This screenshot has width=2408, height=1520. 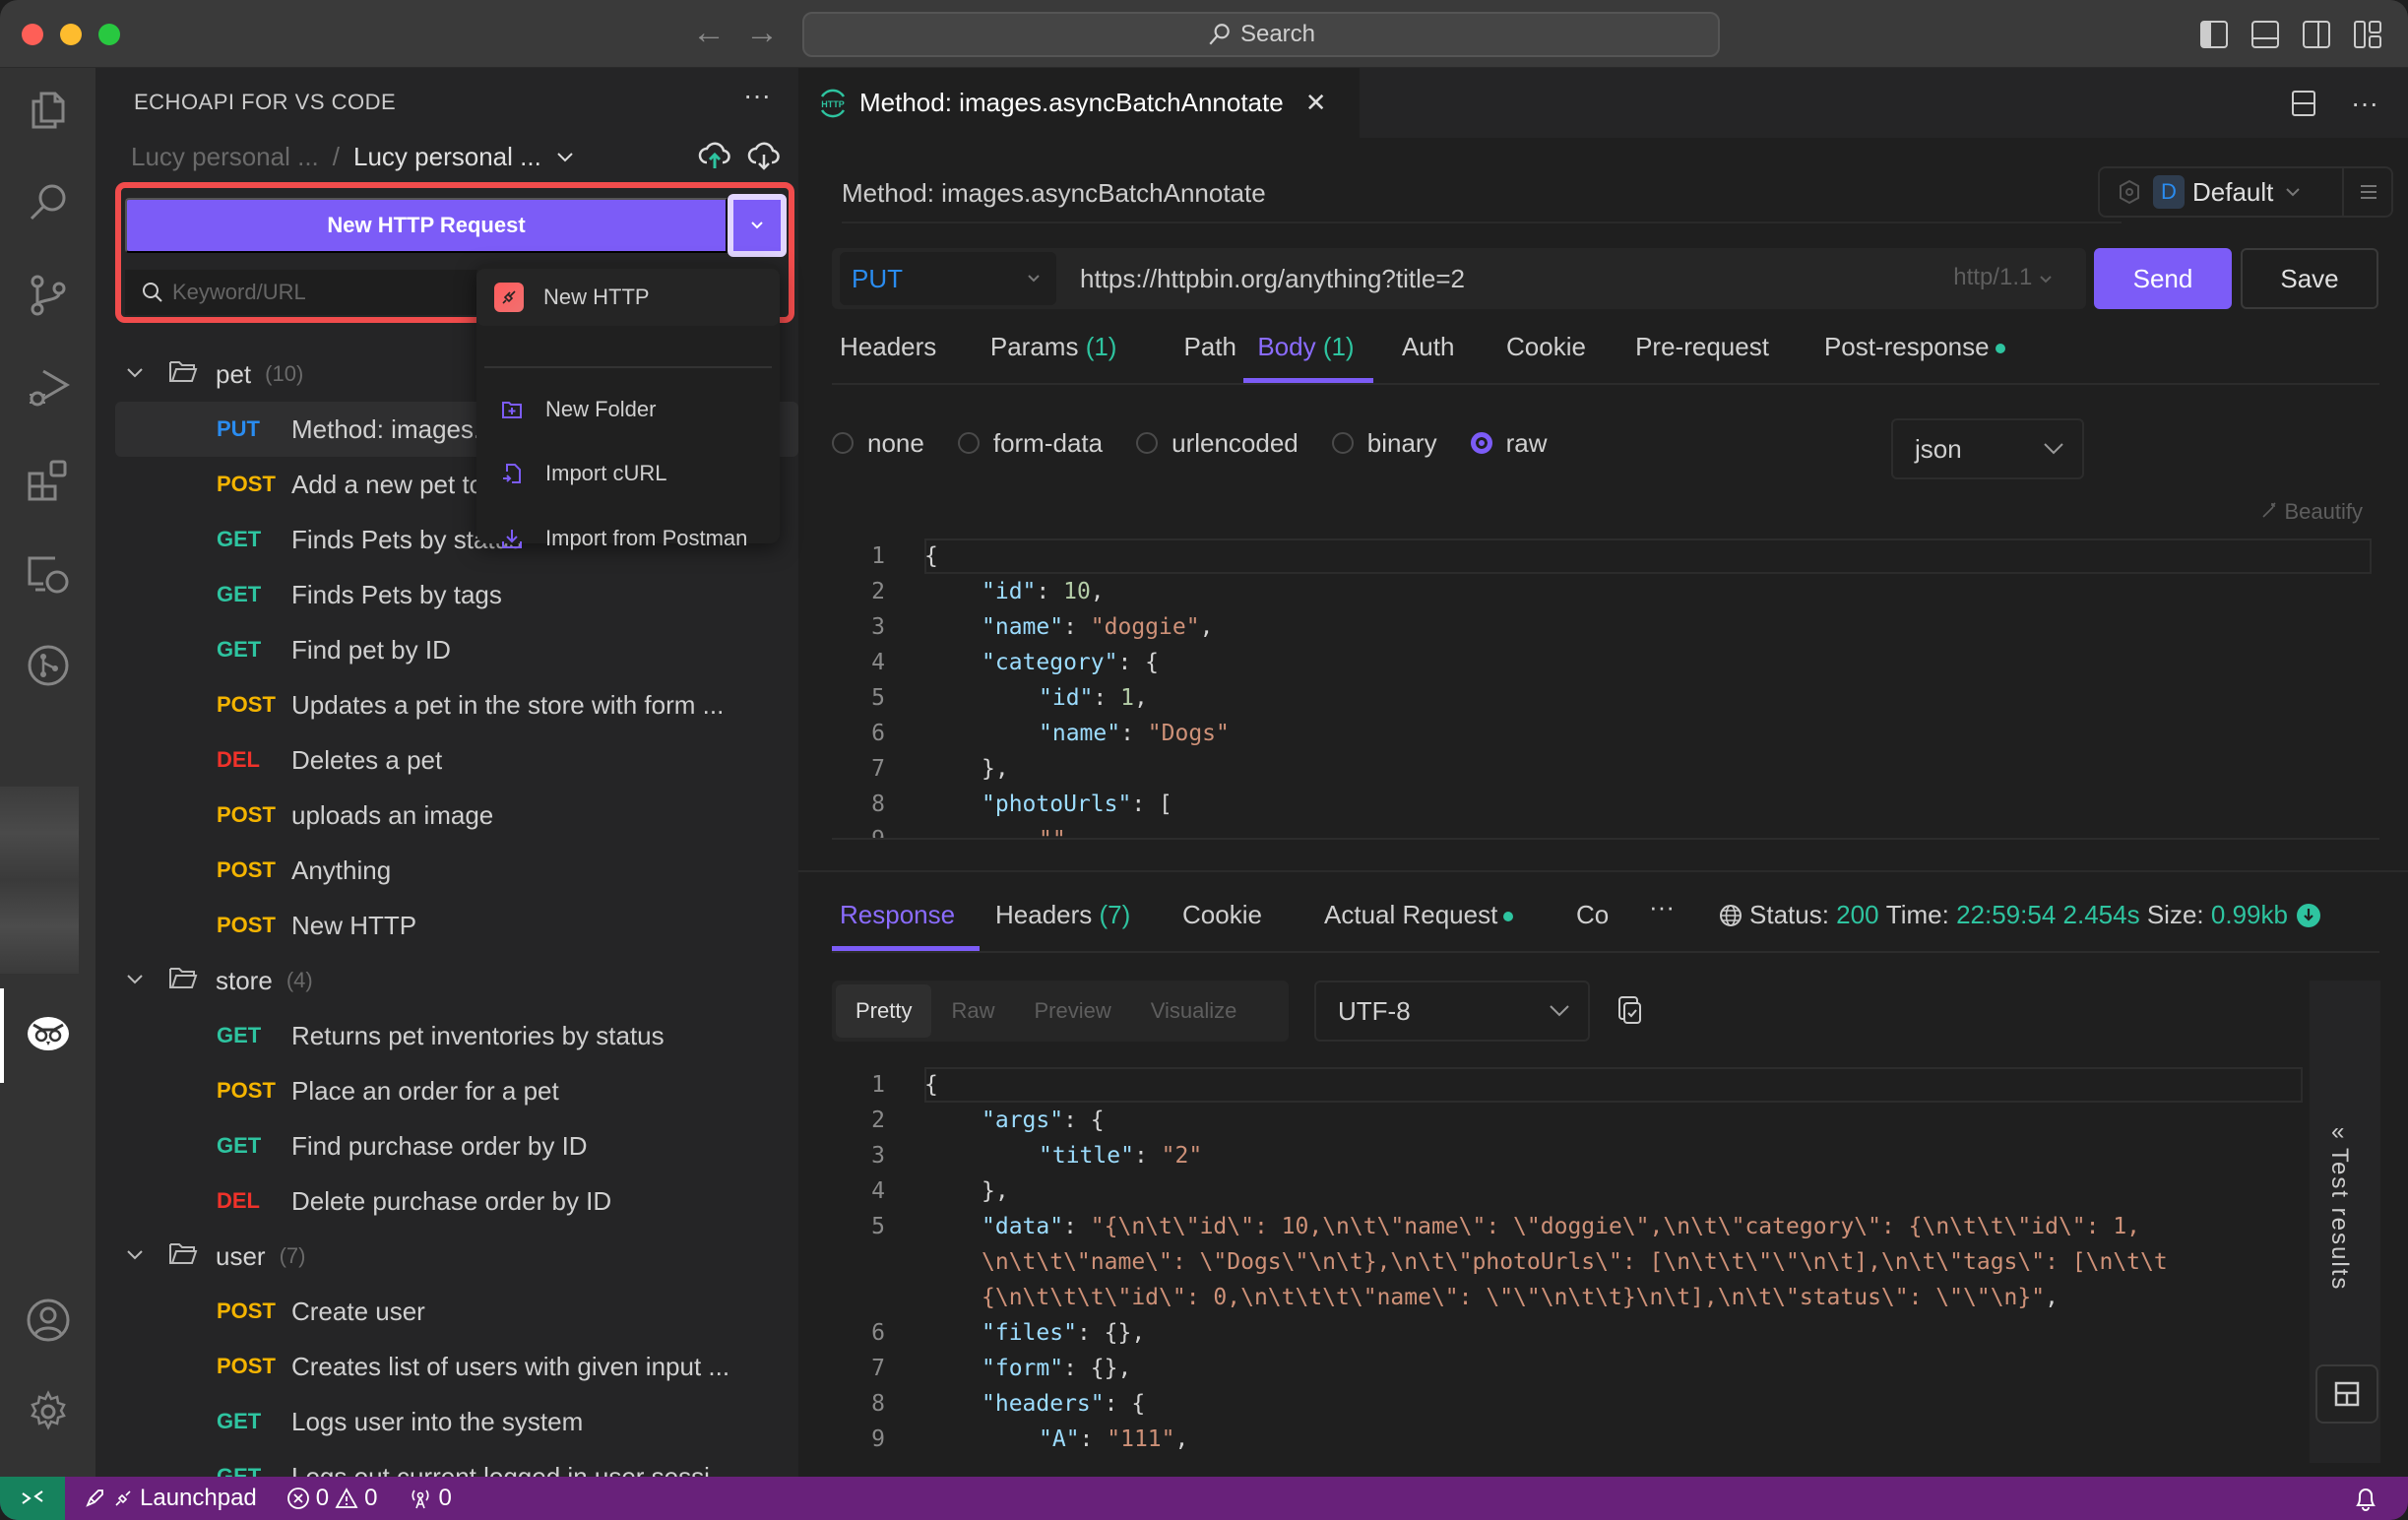 I want to click on settings-gear-icon, so click(x=48, y=1411).